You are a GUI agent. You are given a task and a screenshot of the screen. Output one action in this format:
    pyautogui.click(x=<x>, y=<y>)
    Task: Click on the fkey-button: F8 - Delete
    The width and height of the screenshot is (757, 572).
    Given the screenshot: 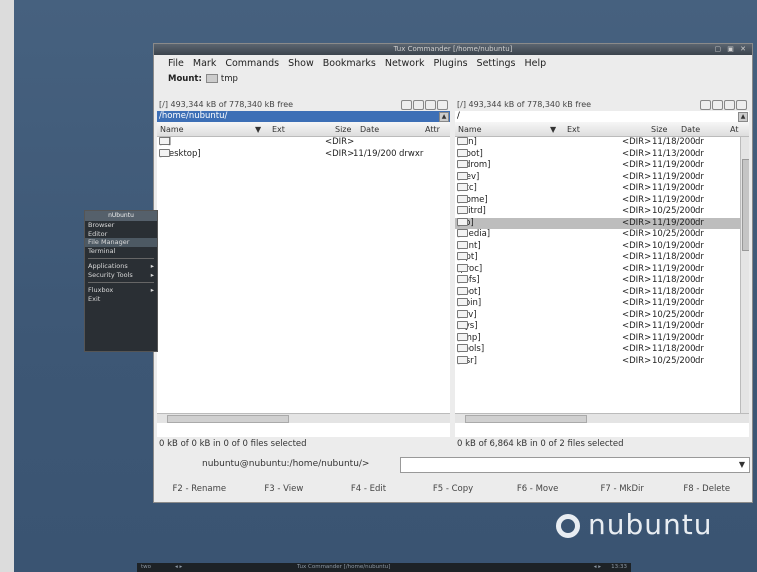 What is the action you would take?
    pyautogui.click(x=706, y=489)
    